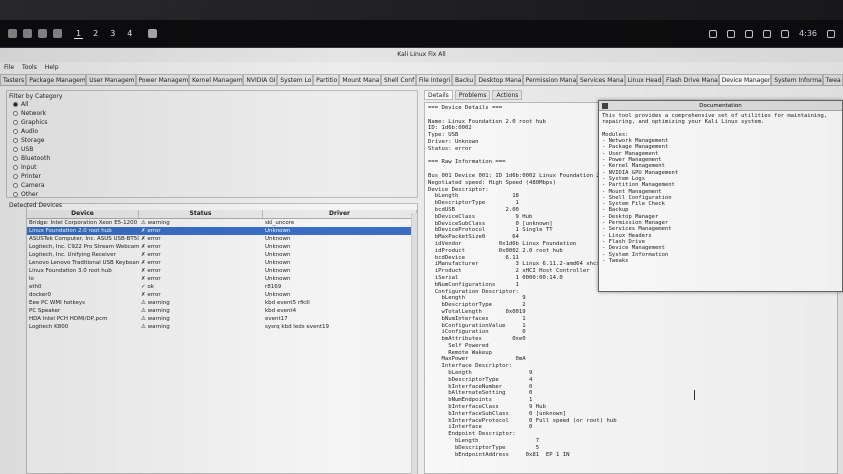 The image size is (843, 474). I want to click on tab-actions: Actions, so click(507, 95).